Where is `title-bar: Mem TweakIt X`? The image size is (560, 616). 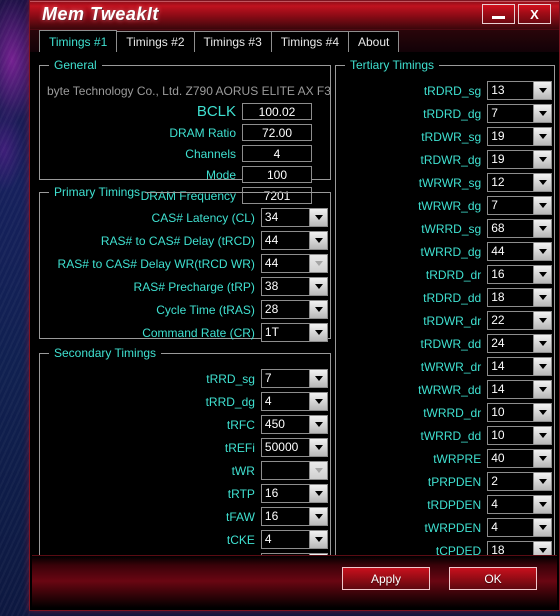
title-bar: Mem TweakIt X is located at coordinates (294, 15).